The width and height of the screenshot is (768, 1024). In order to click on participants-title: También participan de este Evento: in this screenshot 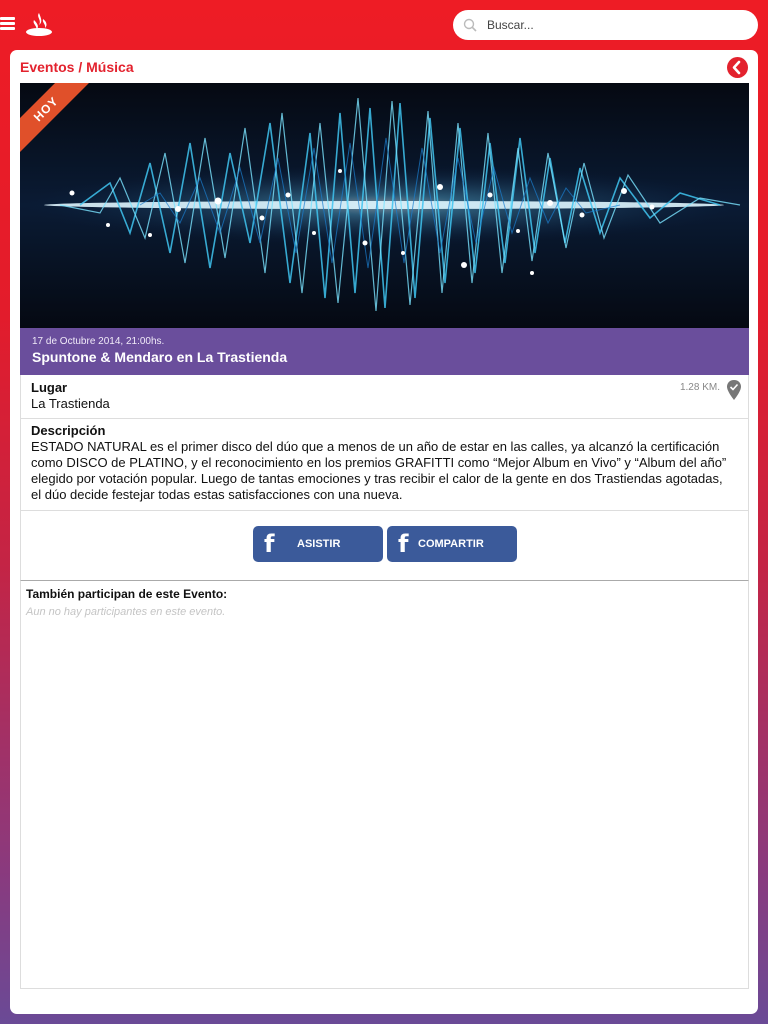, I will do `click(127, 594)`.